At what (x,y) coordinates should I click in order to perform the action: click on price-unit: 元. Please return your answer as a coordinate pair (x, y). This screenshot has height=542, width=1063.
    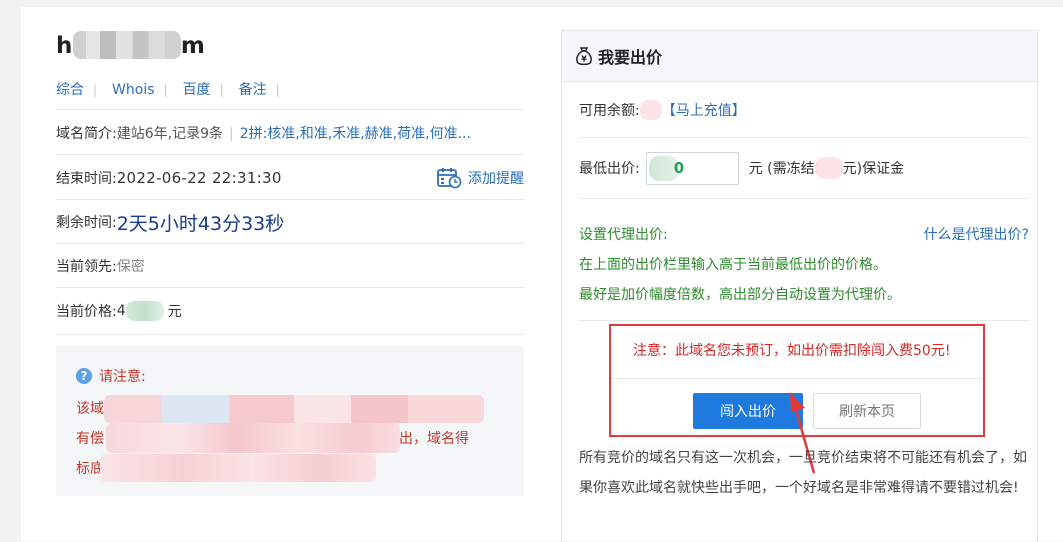
    Looking at the image, I should click on (174, 312).